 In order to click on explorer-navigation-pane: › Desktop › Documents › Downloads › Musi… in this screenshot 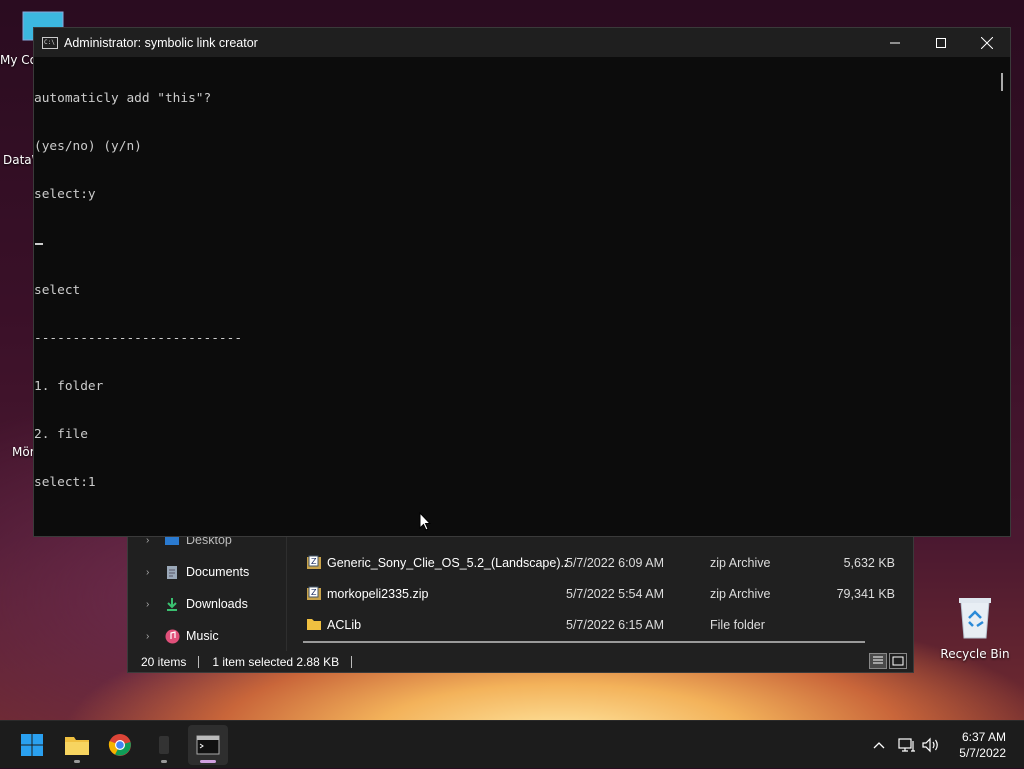, I will do `click(207, 590)`.